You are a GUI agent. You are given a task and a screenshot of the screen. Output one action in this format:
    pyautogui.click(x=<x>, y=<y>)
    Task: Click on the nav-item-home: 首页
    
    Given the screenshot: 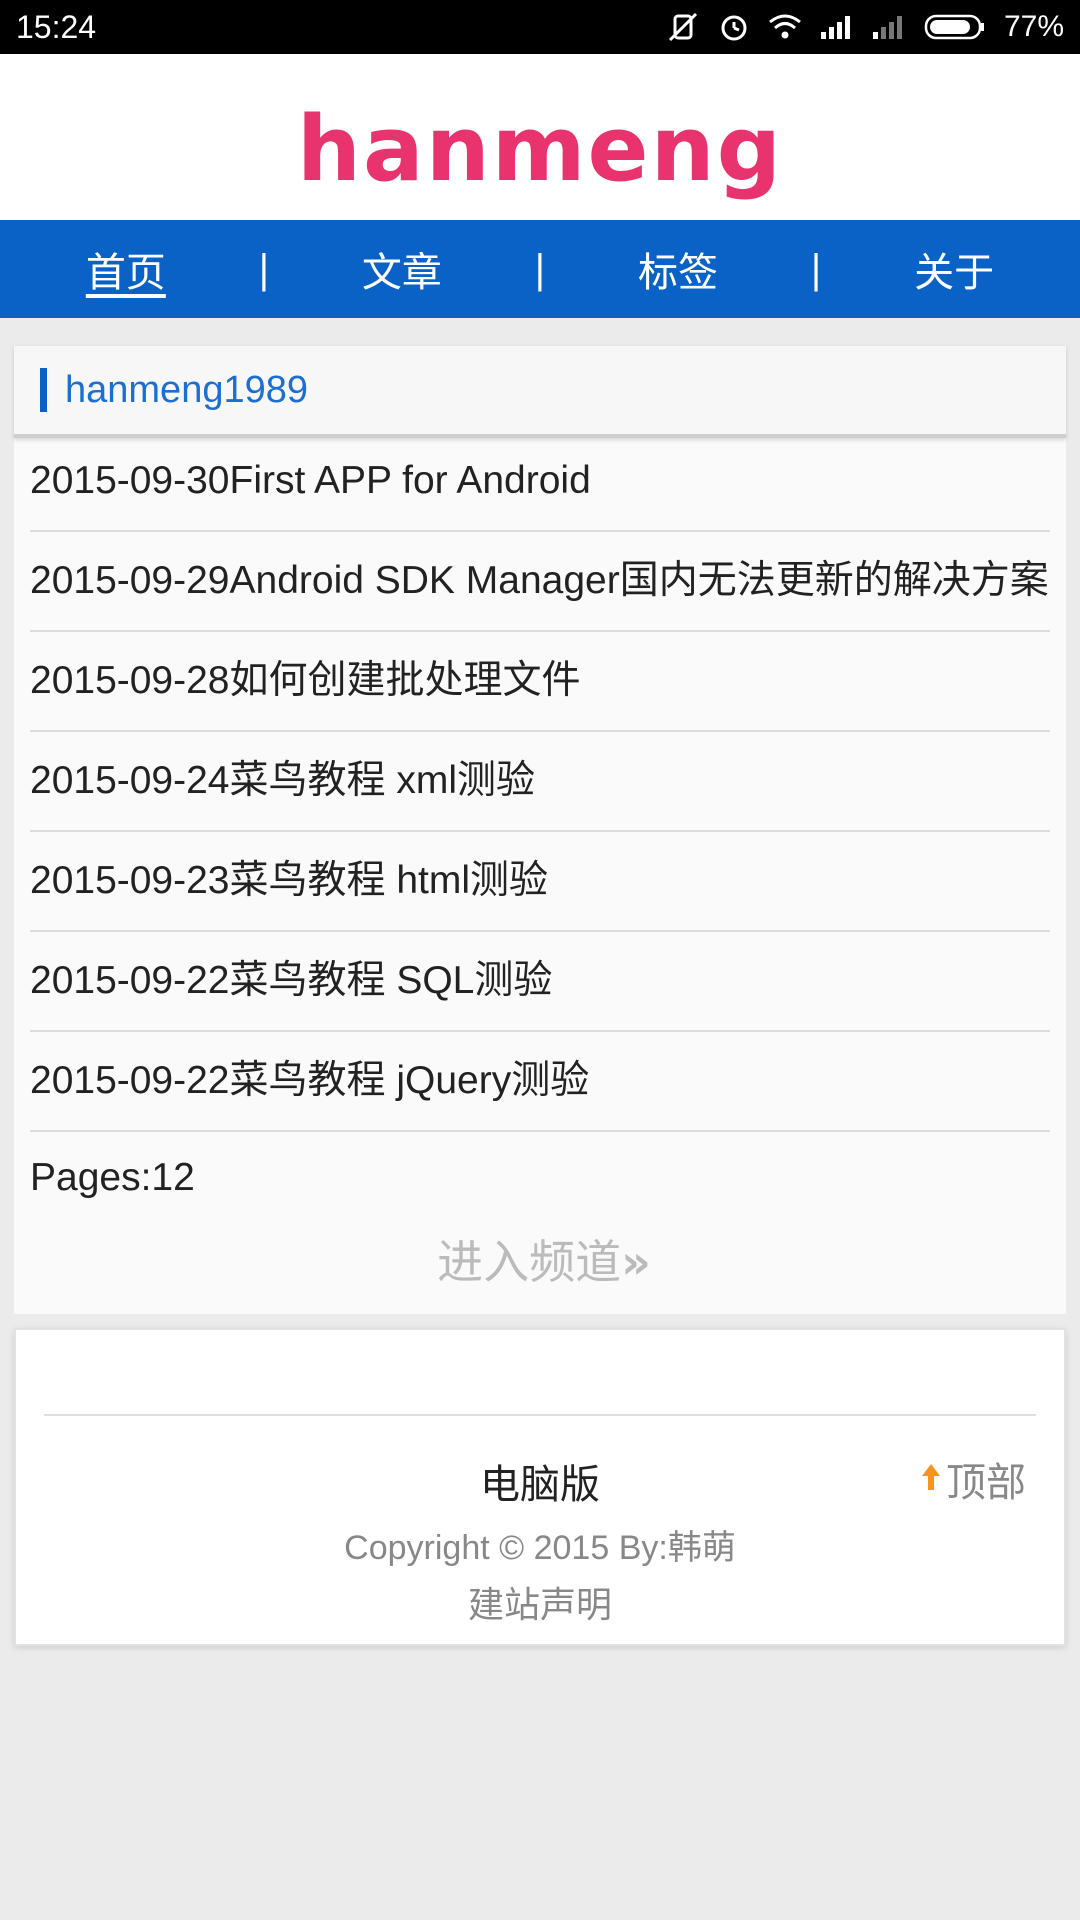 What is the action you would take?
    pyautogui.click(x=126, y=269)
    